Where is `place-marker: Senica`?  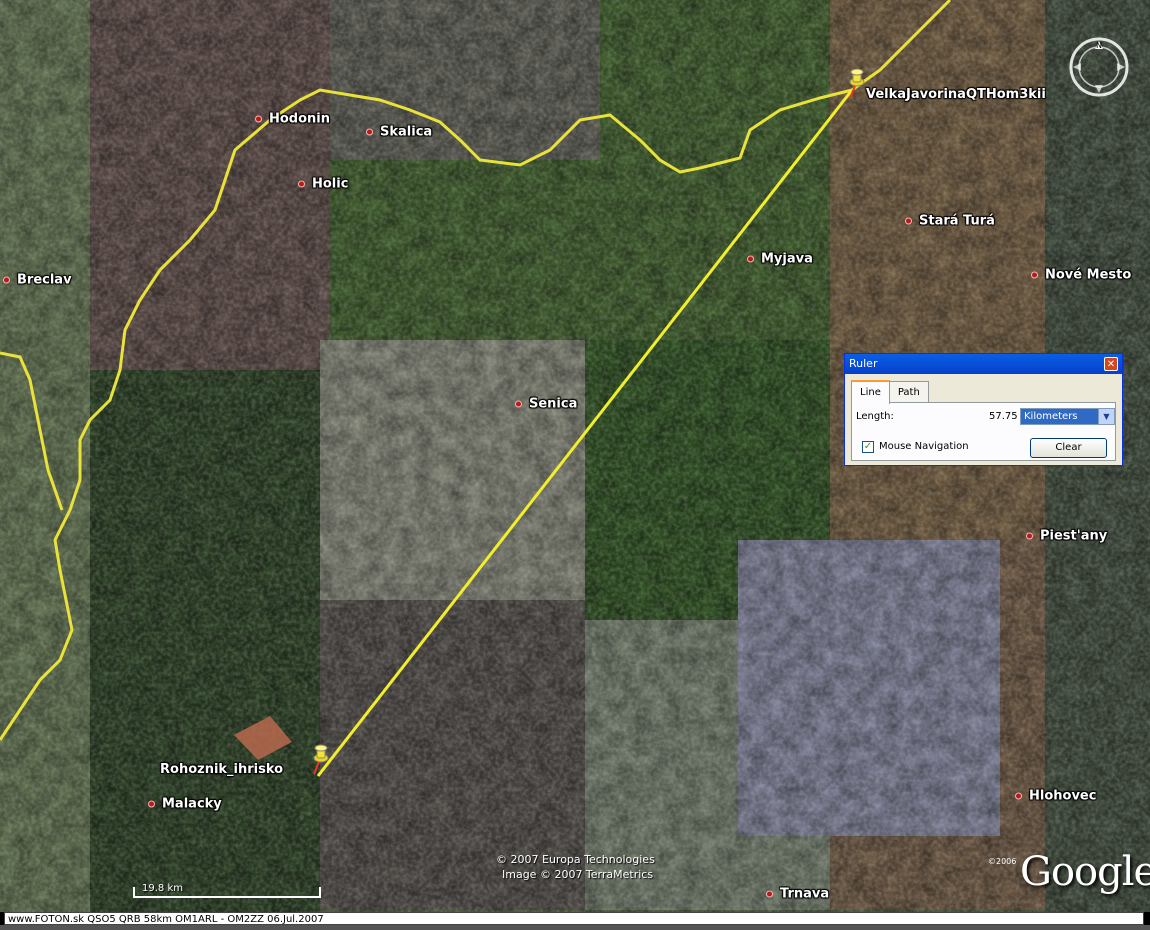 place-marker: Senica is located at coordinates (546, 404).